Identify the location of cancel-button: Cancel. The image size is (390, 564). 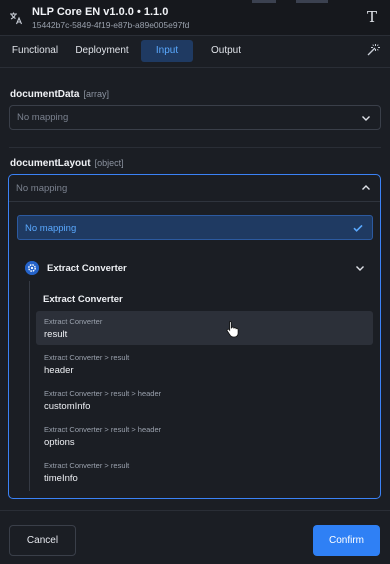
(42, 540).